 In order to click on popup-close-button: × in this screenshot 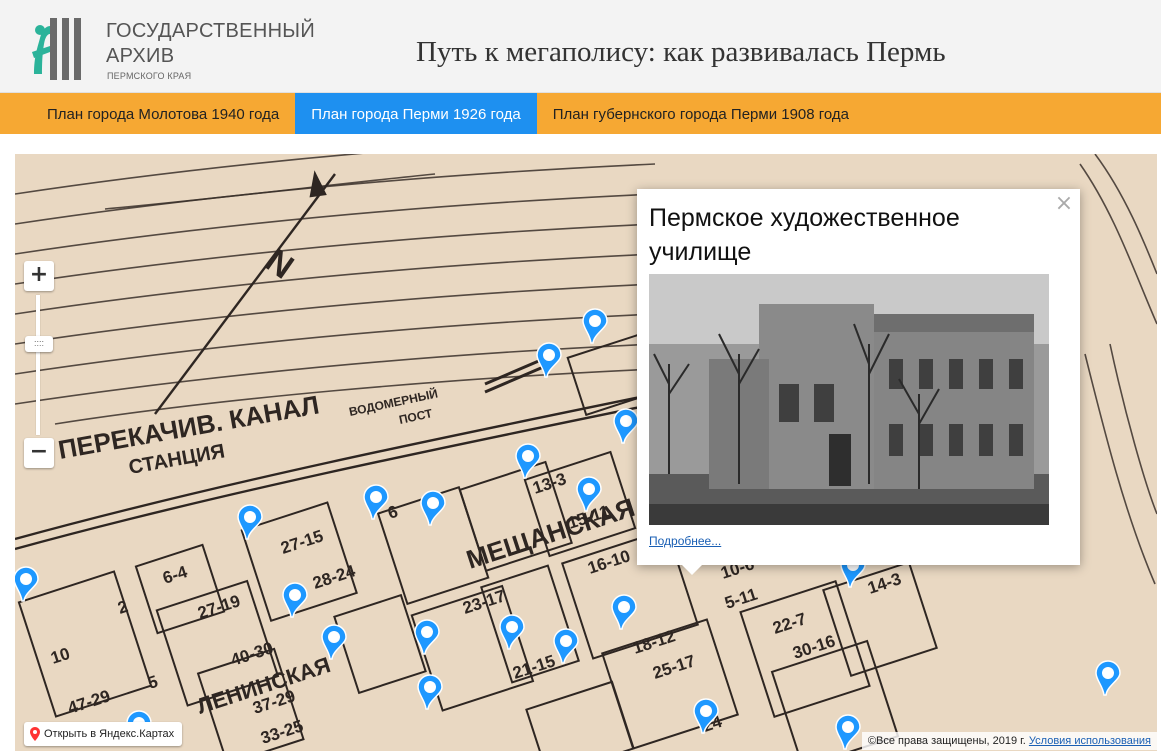, I will do `click(1064, 204)`.